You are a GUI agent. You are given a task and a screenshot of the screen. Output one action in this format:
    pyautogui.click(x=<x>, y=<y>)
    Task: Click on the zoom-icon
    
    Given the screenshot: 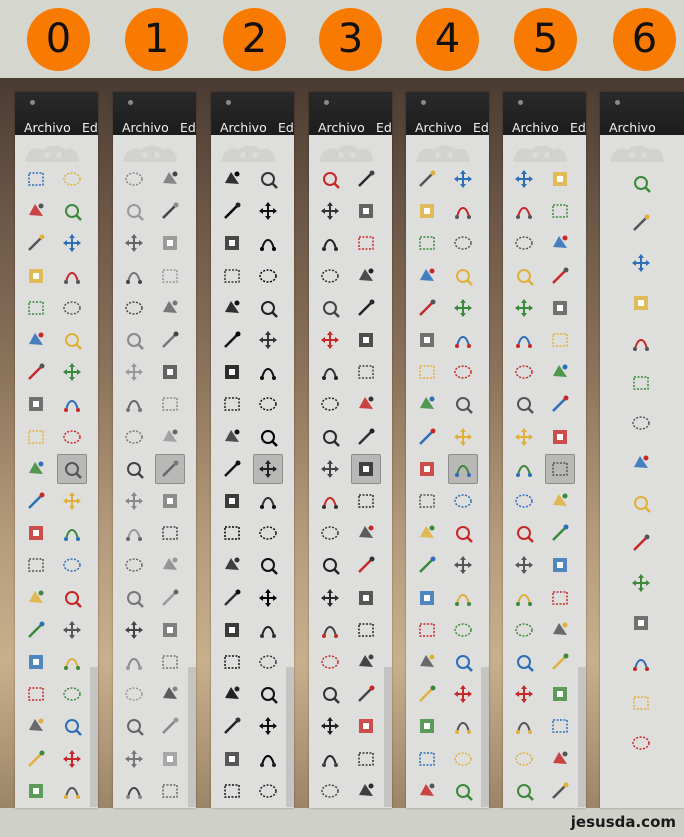 What is the action you would take?
    pyautogui.click(x=641, y=543)
    